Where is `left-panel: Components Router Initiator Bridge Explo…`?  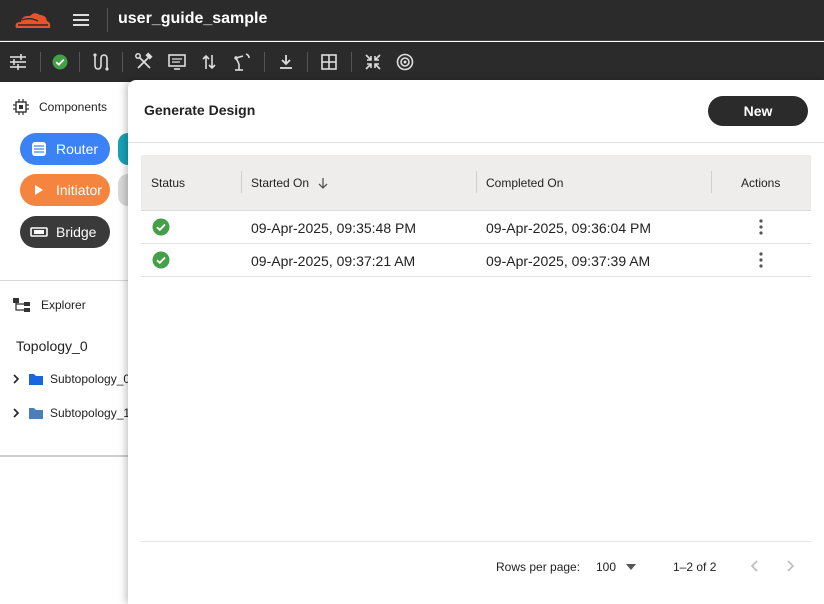 left-panel: Components Router Initiator Bridge Explo… is located at coordinates (69, 343).